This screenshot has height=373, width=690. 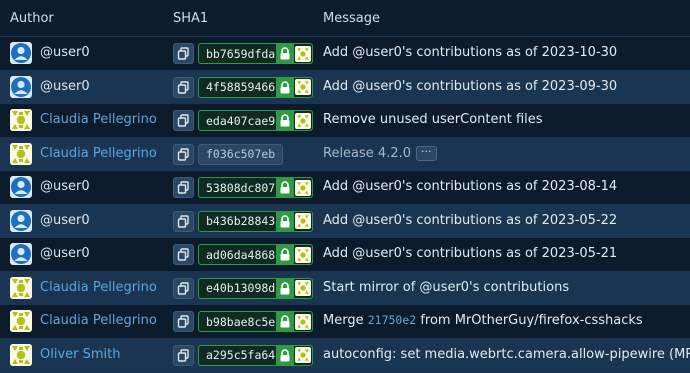 I want to click on sha-link: 53808dc807, so click(x=255, y=187).